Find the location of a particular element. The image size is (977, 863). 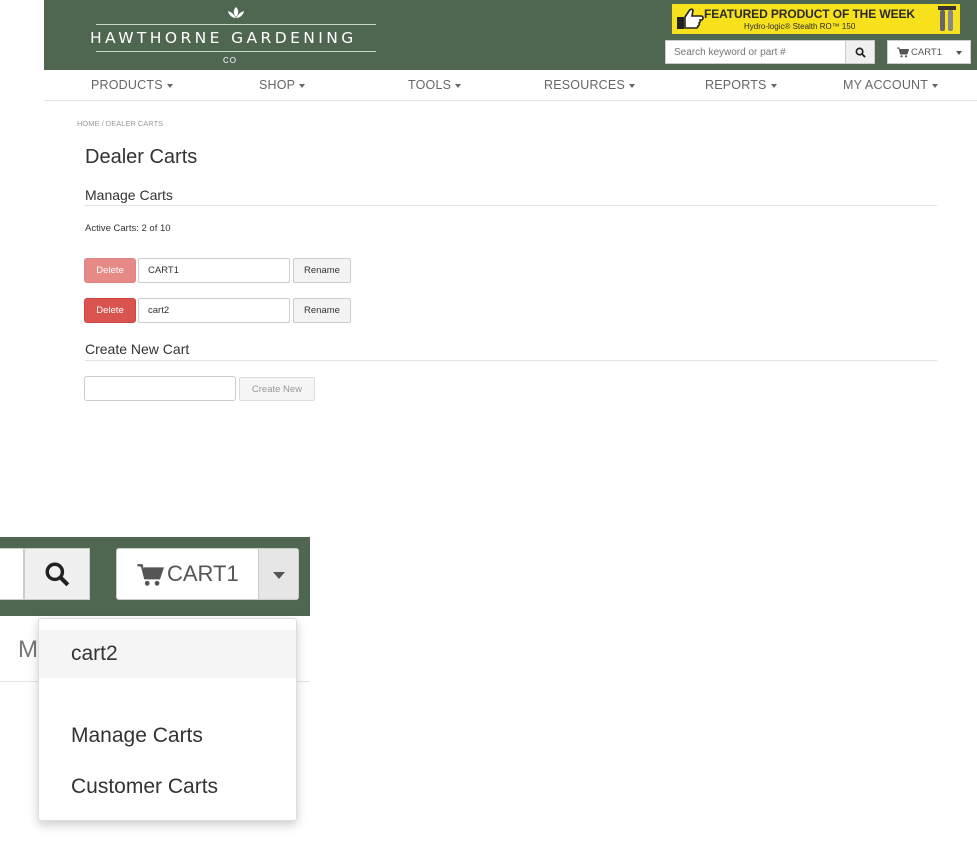

brand-suffix: CO is located at coordinates (230, 60).